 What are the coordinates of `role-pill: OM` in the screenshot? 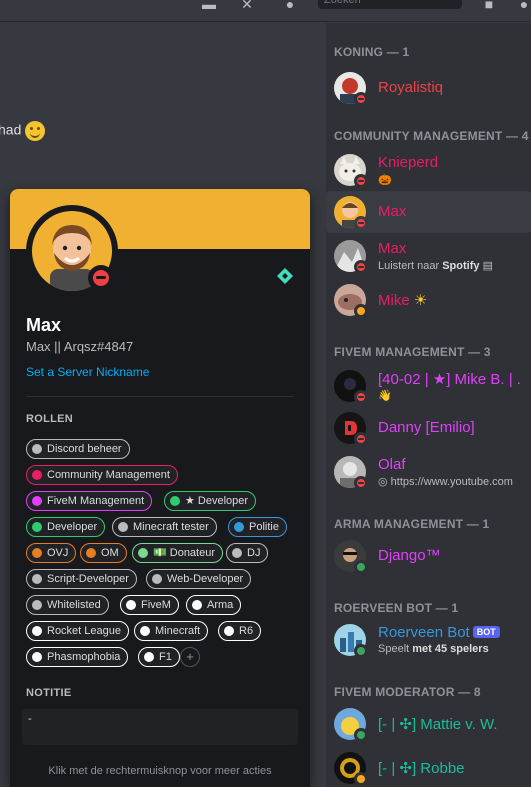 It's located at (103, 553).